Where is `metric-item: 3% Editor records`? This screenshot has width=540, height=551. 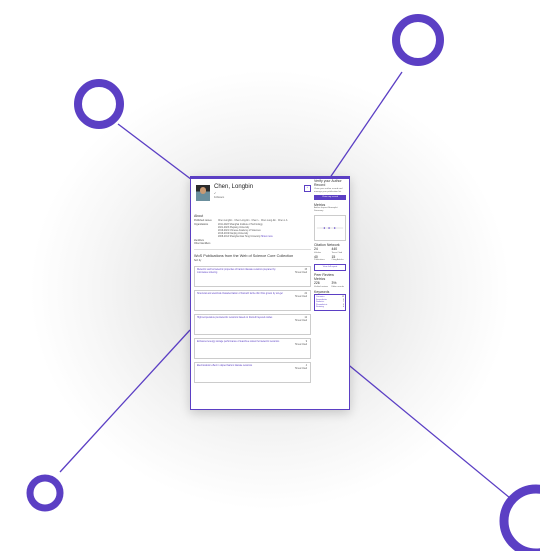
metric-item: 3% Editor records is located at coordinates (339, 284).